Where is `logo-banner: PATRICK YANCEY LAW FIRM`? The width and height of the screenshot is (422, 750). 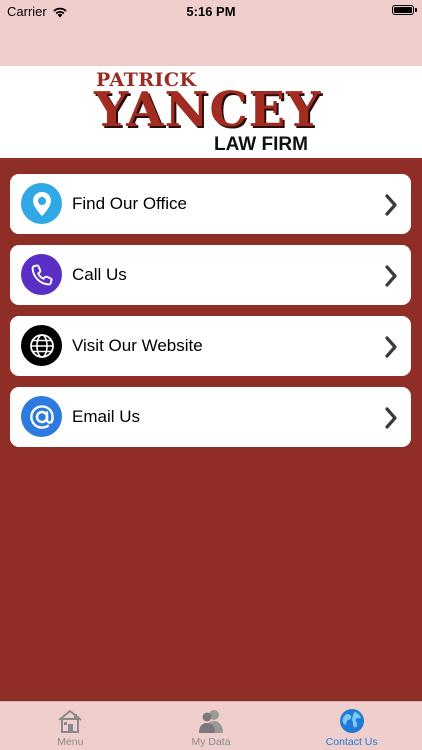 logo-banner: PATRICK YANCEY LAW FIRM is located at coordinates (211, 112).